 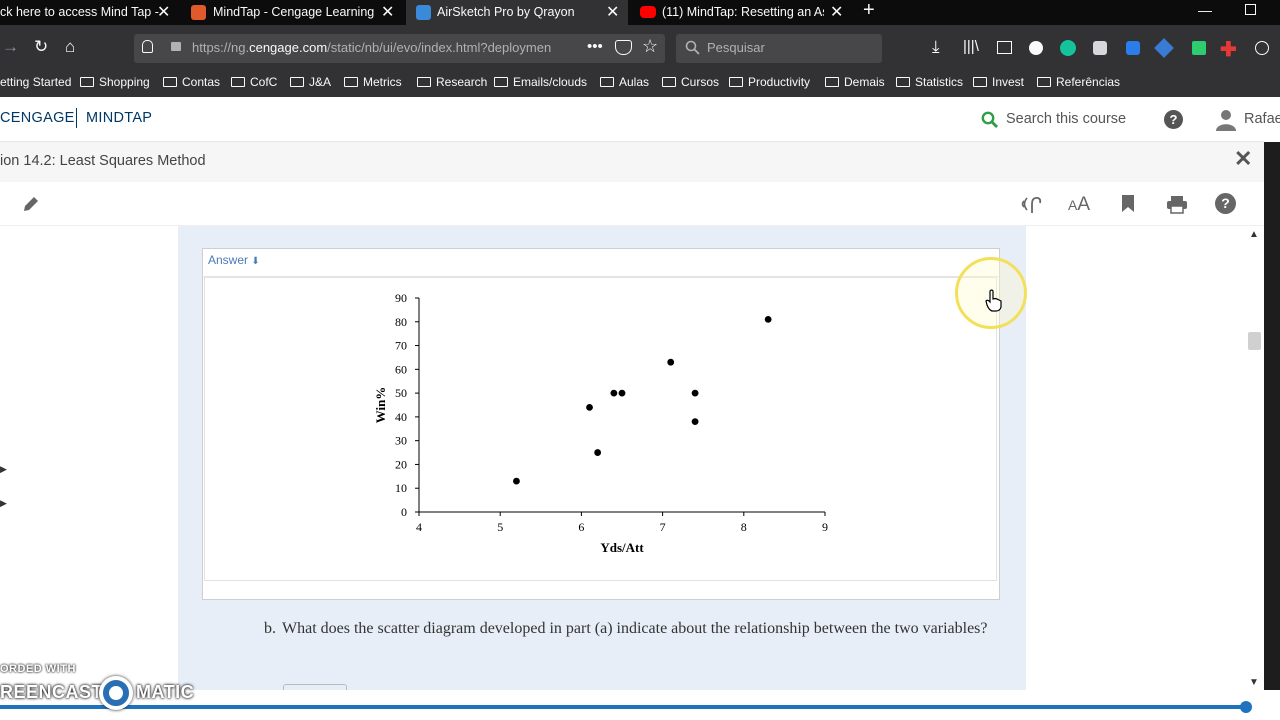 What do you see at coordinates (769, 82) in the screenshot?
I see `bookmark-item: Productivity` at bounding box center [769, 82].